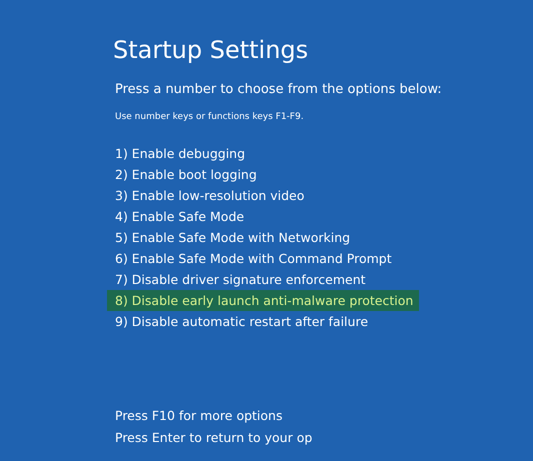 The height and width of the screenshot is (461, 533). What do you see at coordinates (199, 416) in the screenshot?
I see `footer-text: Press F10 for more options` at bounding box center [199, 416].